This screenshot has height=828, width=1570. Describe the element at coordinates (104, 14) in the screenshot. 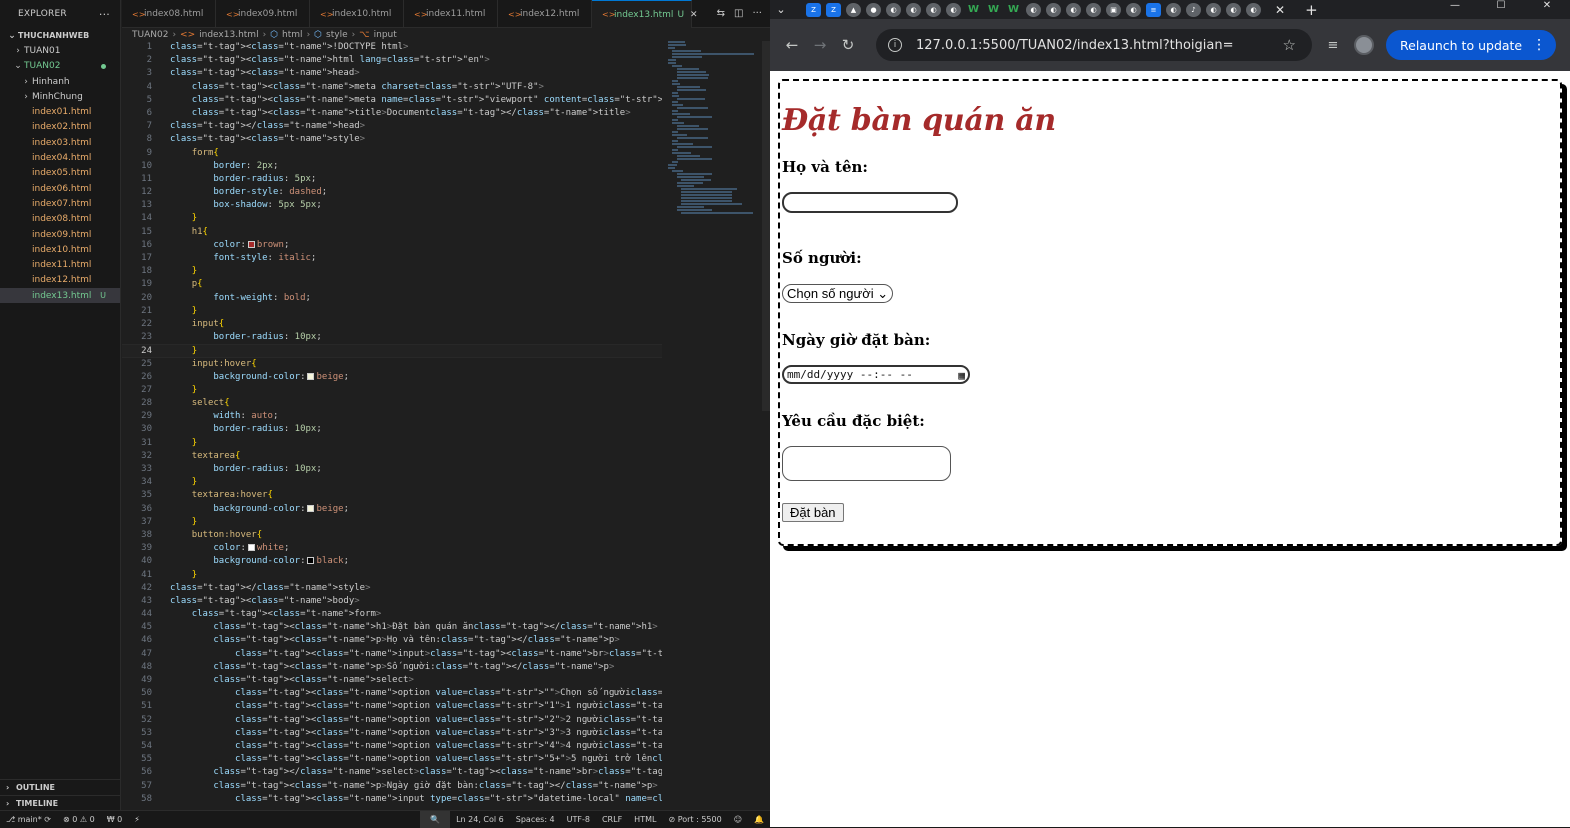

I see `more-actions-icon: ···` at that location.